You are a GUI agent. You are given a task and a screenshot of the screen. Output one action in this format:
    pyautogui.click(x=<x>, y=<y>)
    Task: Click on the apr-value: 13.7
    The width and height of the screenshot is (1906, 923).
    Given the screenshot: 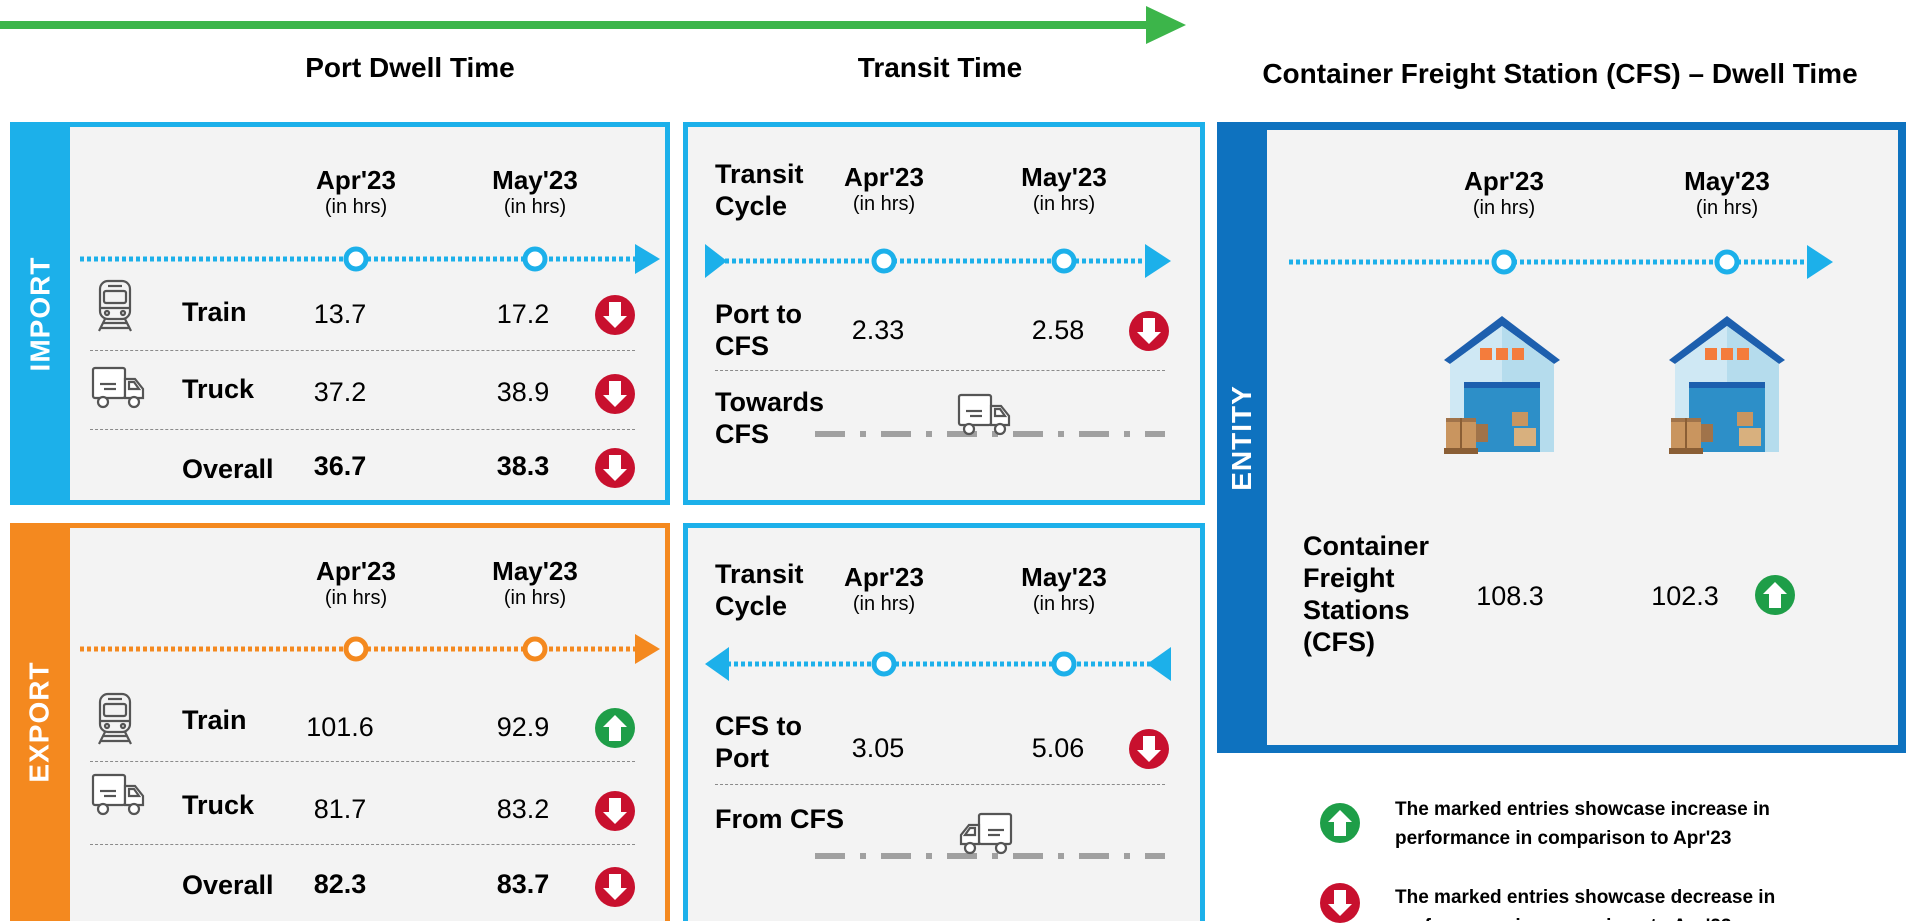 What is the action you would take?
    pyautogui.click(x=340, y=314)
    